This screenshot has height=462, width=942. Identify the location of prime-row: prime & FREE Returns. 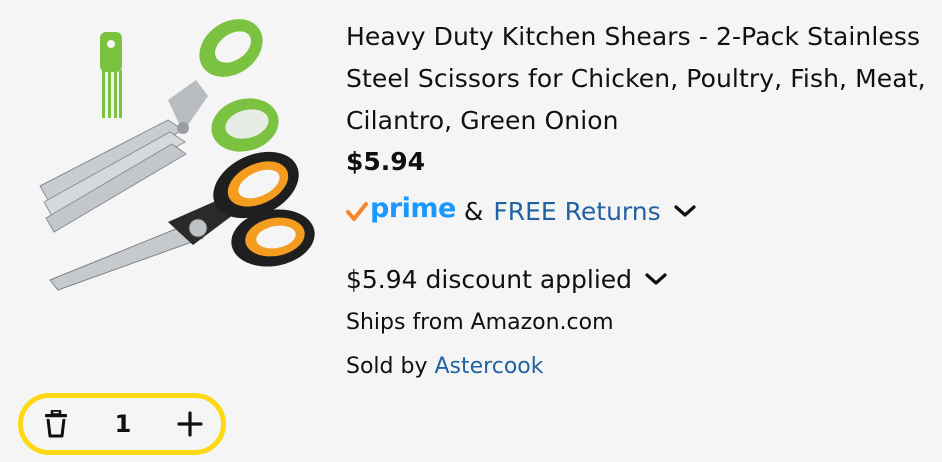
(521, 211).